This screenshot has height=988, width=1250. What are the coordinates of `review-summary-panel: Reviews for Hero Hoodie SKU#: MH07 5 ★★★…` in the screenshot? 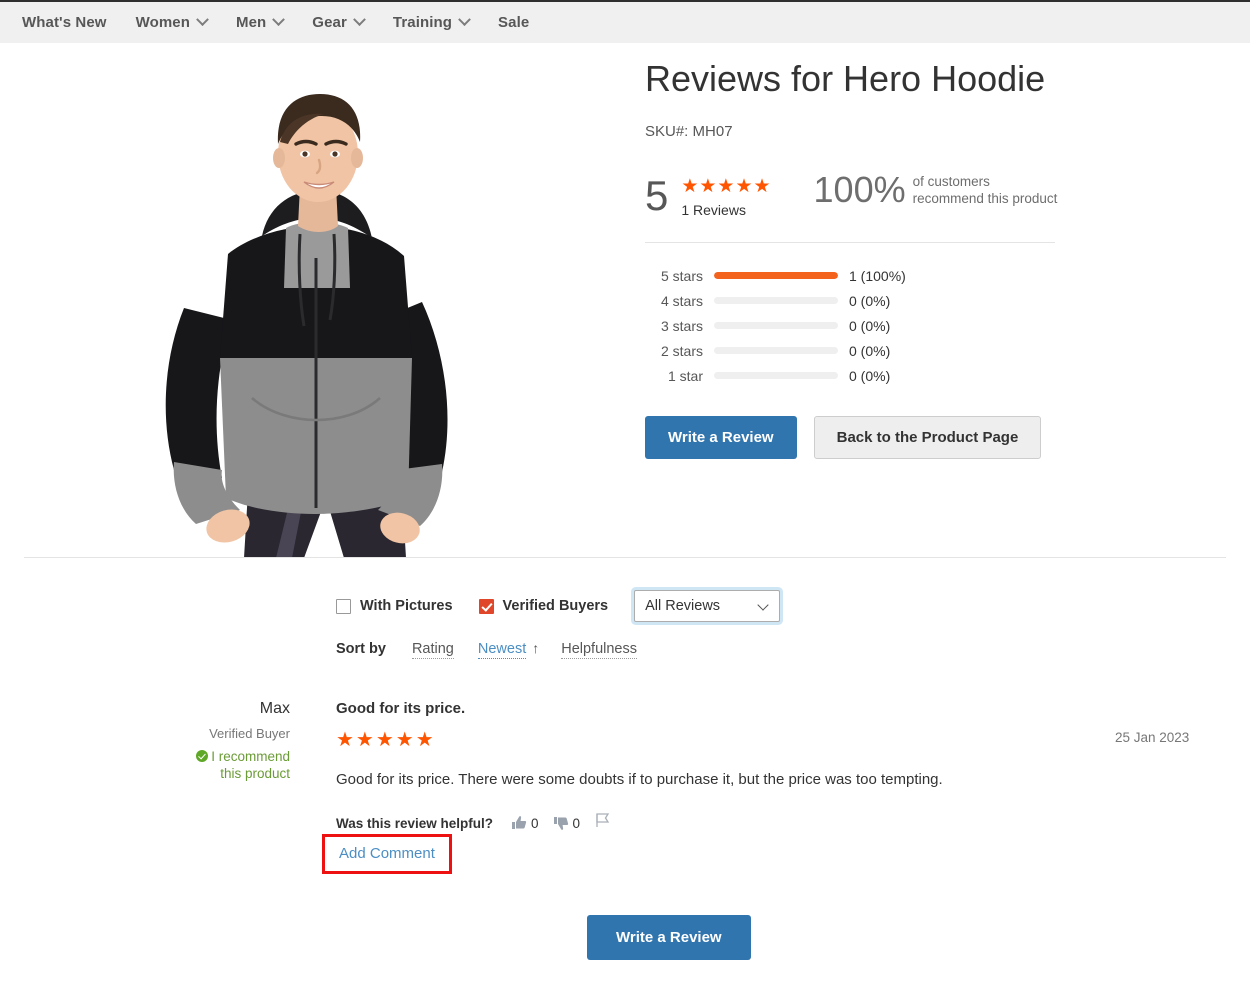 It's located at (860, 259).